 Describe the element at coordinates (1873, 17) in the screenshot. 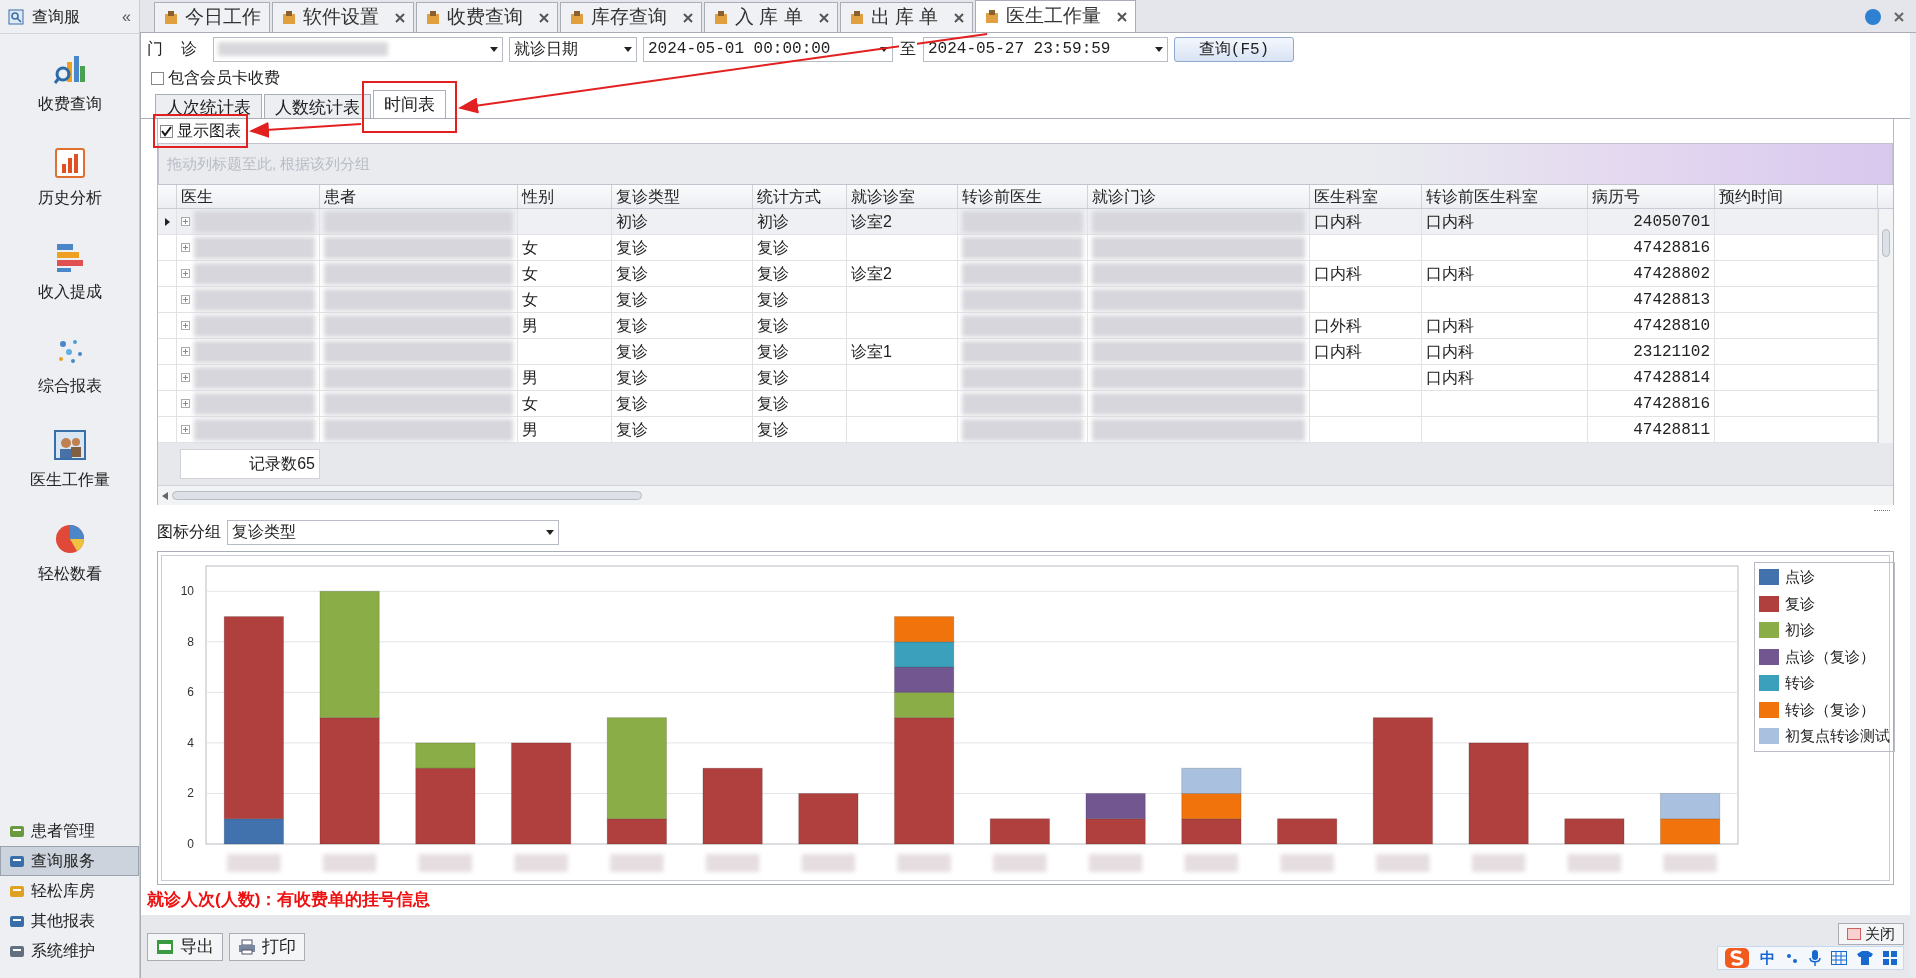

I see `help-icon` at that location.